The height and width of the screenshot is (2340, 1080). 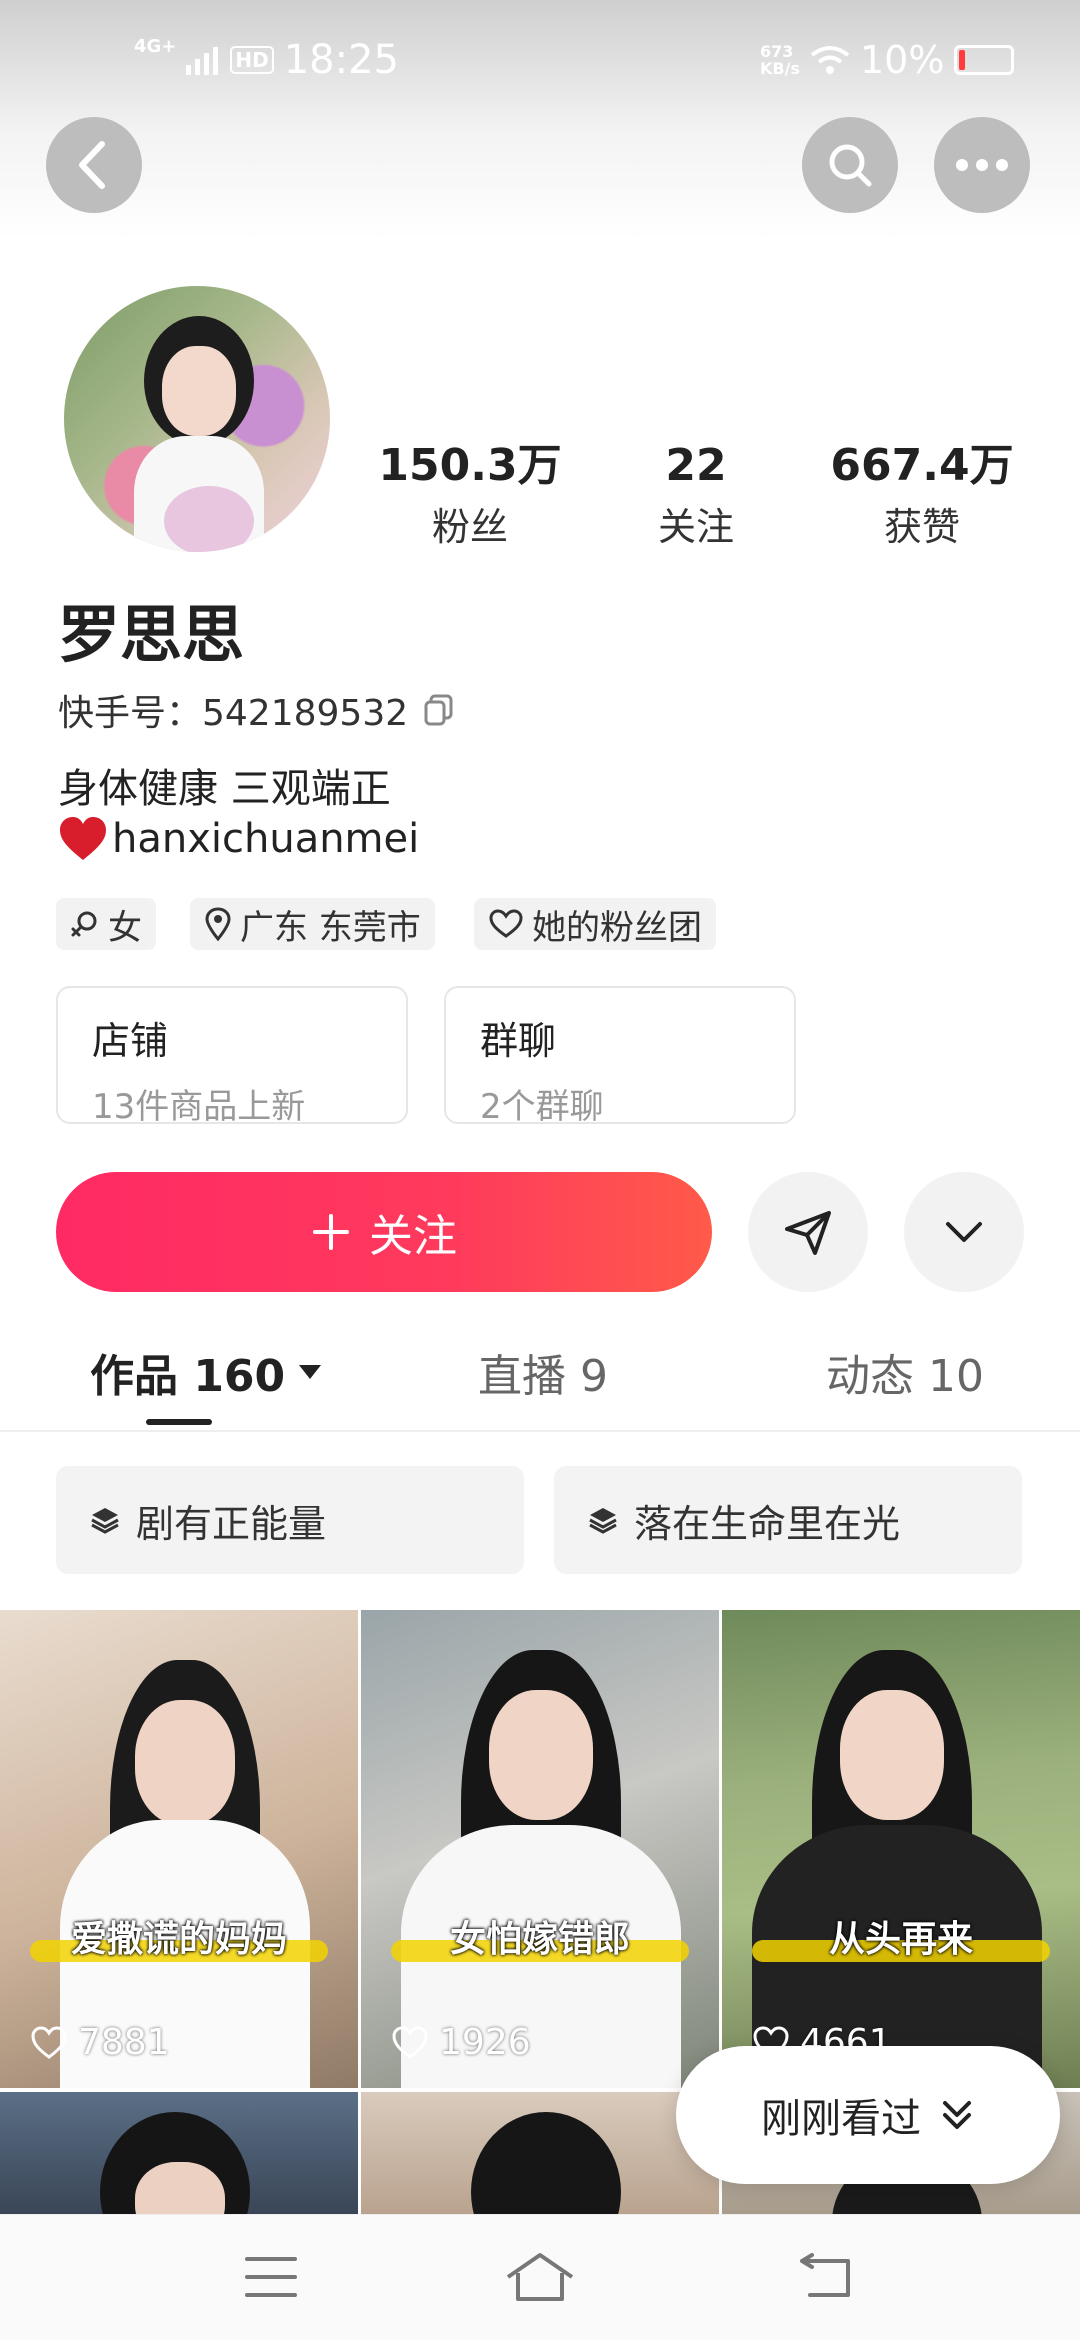 I want to click on chevron-down-icon, so click(x=964, y=1232).